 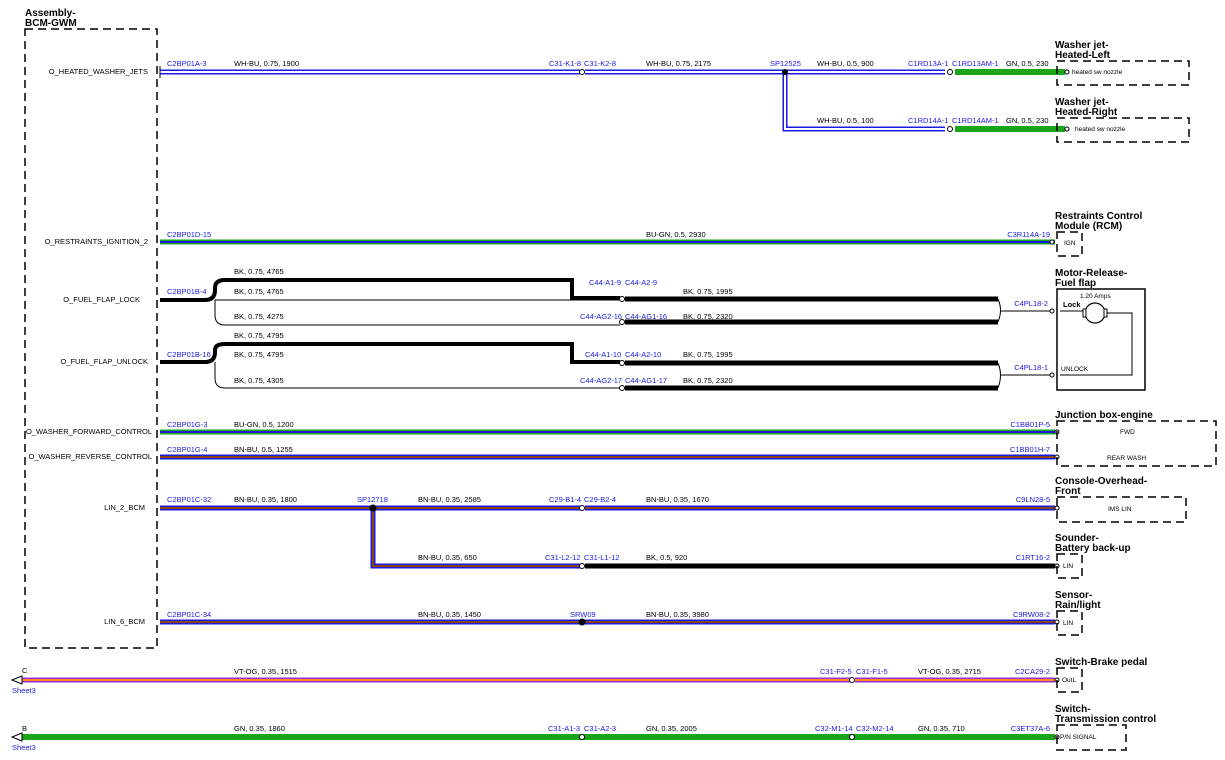 I want to click on wire-label: BN-BU, 0.35, 3980, so click(x=677, y=614).